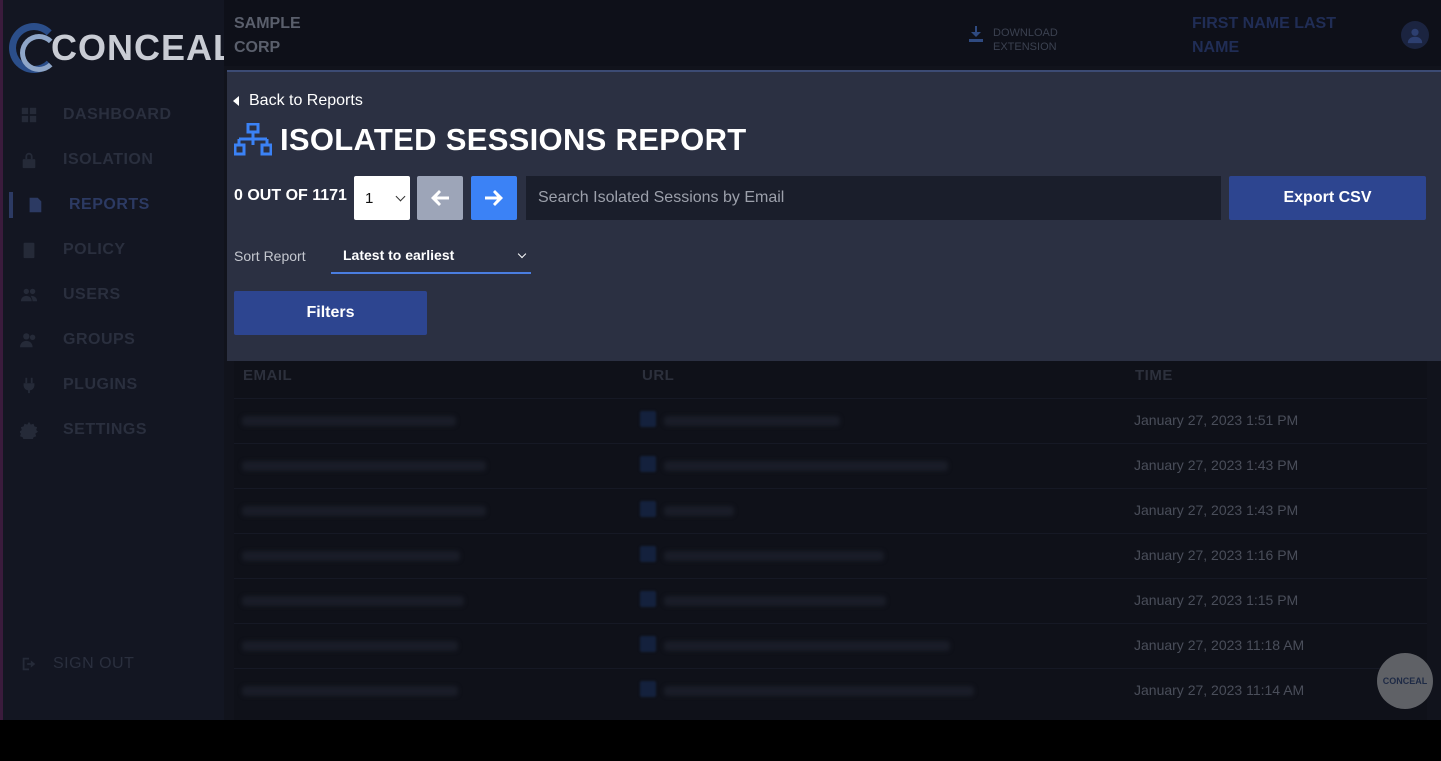  I want to click on conceal-support-widget: CONCEAL, so click(1405, 681).